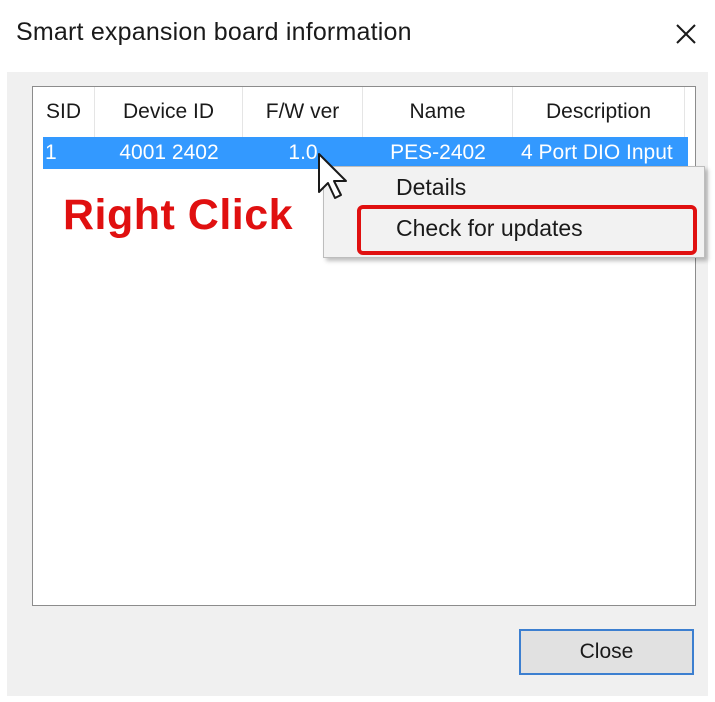 Image resolution: width=715 pixels, height=702 pixels. Describe the element at coordinates (599, 112) in the screenshot. I see `column-header-description: Description` at that location.